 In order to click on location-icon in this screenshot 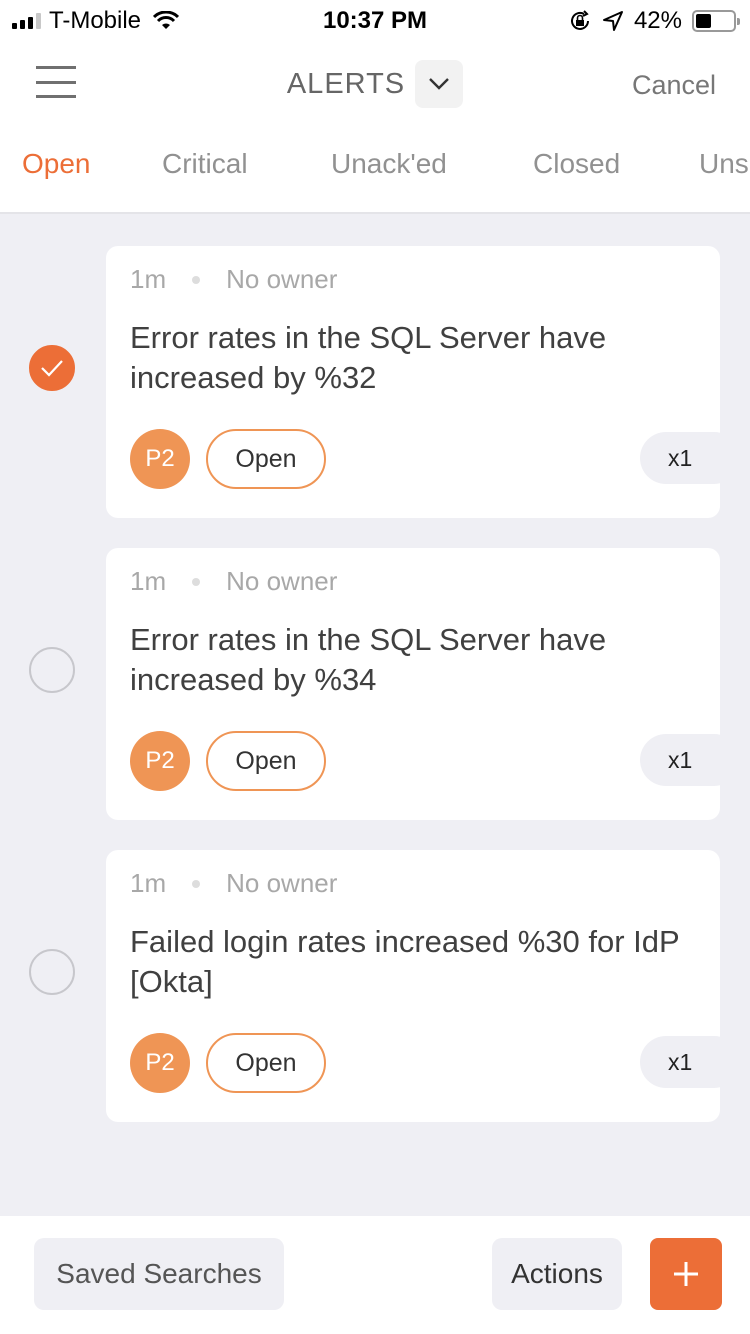, I will do `click(612, 21)`.